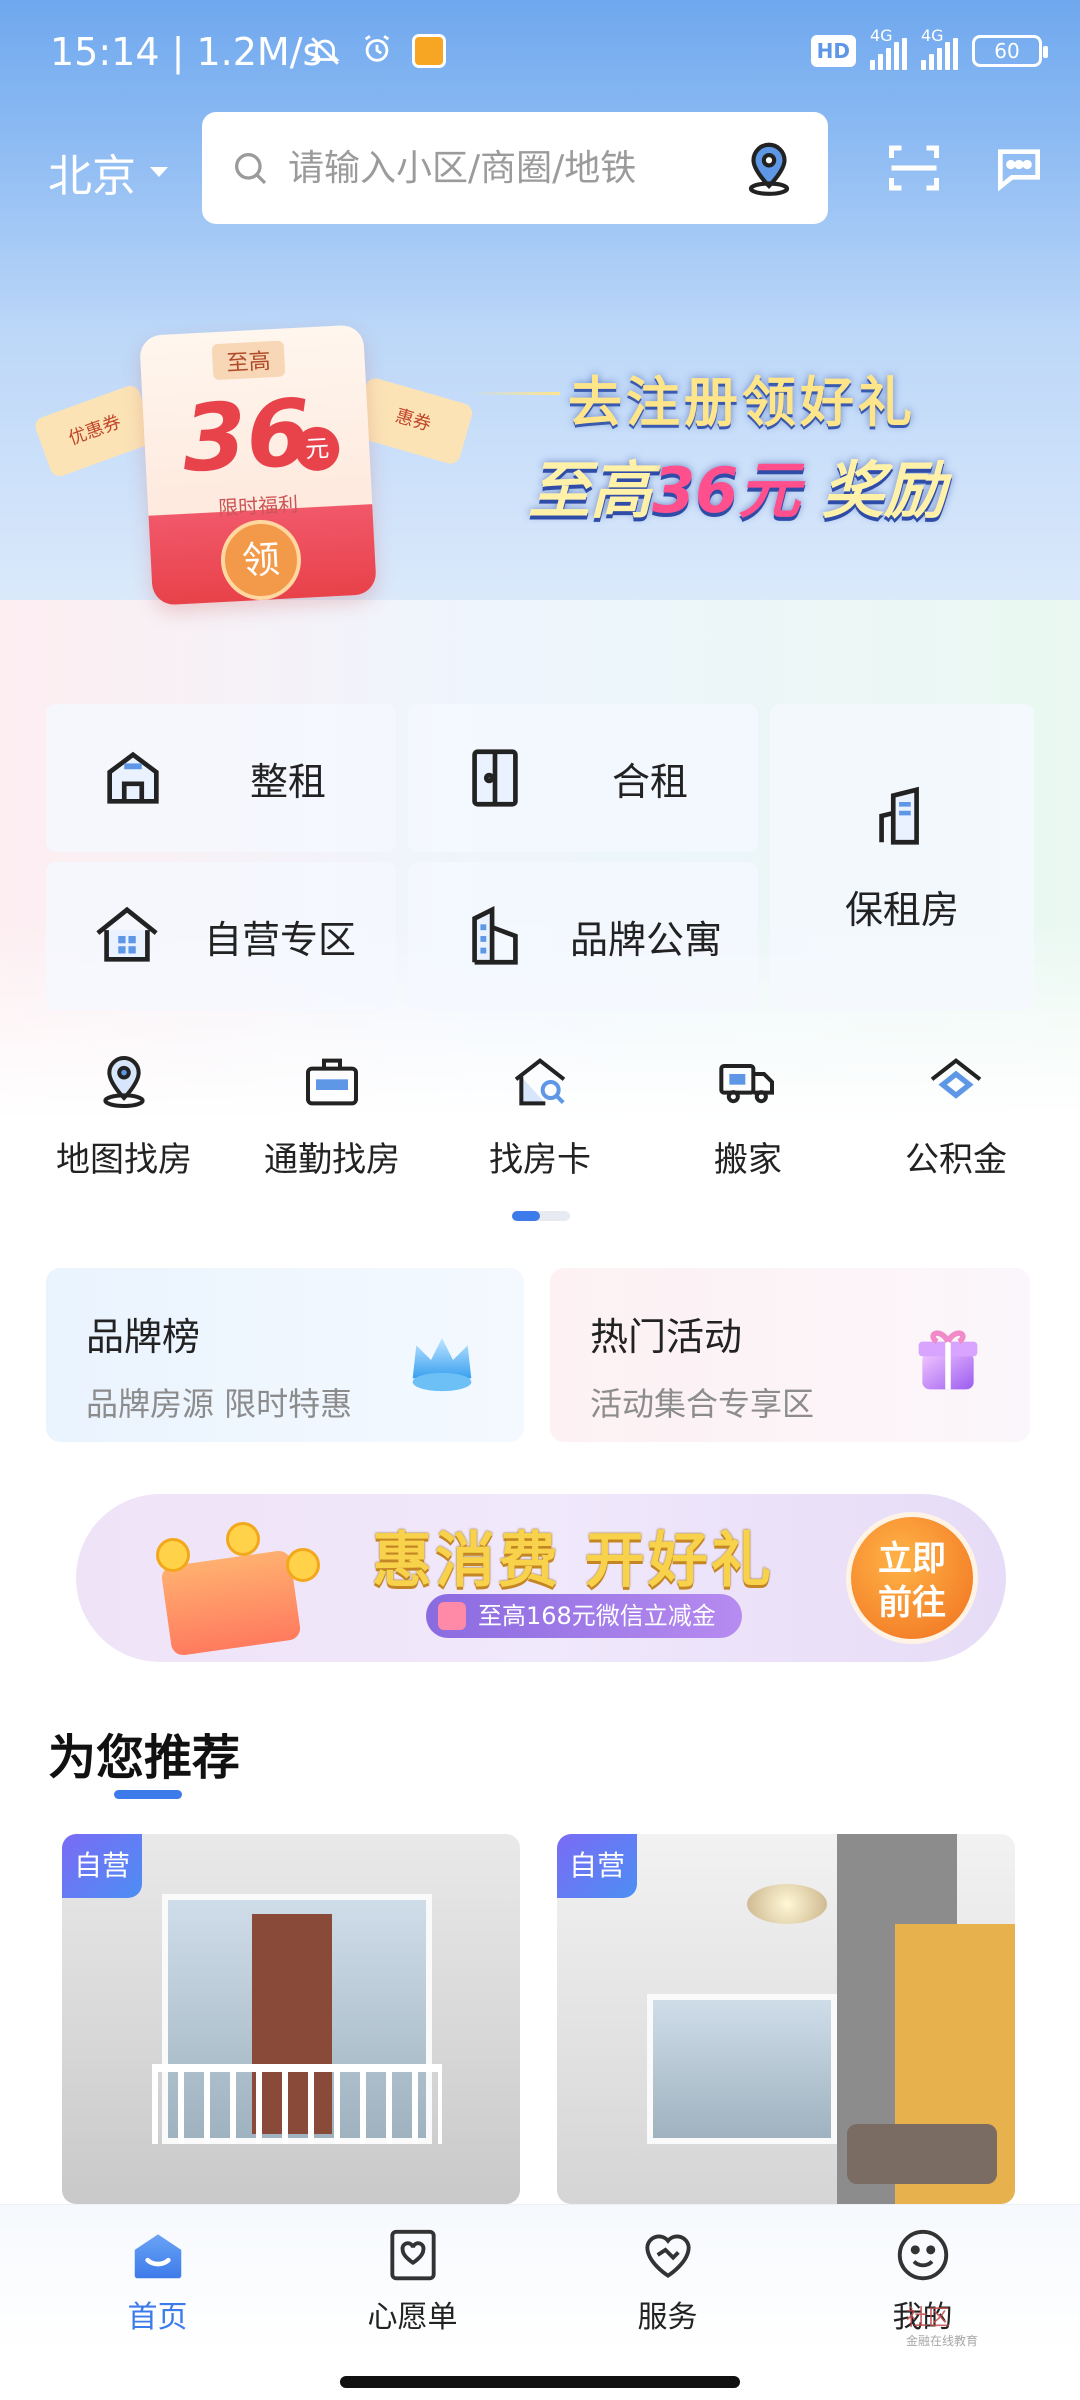 The height and width of the screenshot is (2400, 1080). Describe the element at coordinates (92, 176) in the screenshot. I see `city-label: 北京` at that location.